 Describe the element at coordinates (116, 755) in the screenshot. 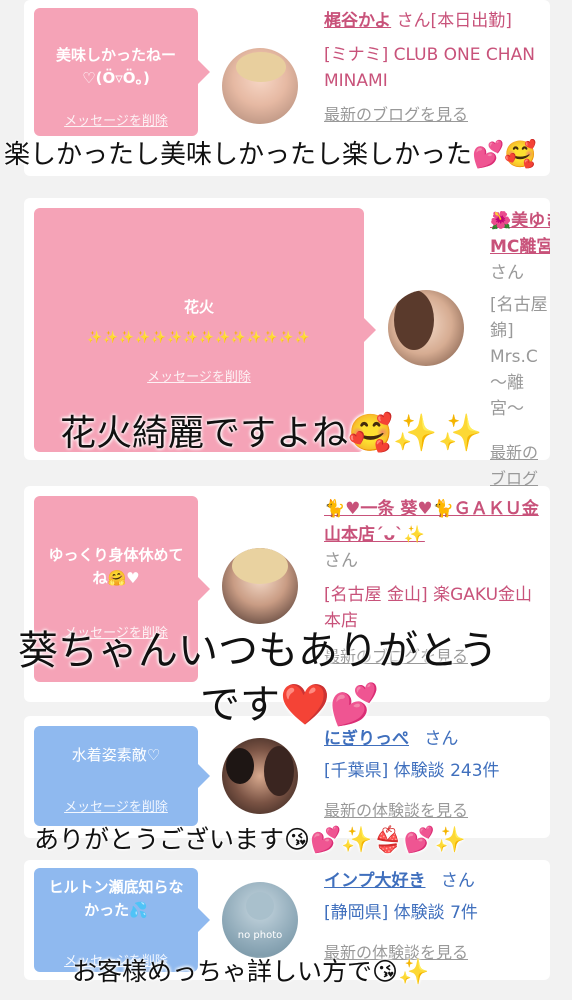

I see `message-text: 水着姿素敵♡` at that location.